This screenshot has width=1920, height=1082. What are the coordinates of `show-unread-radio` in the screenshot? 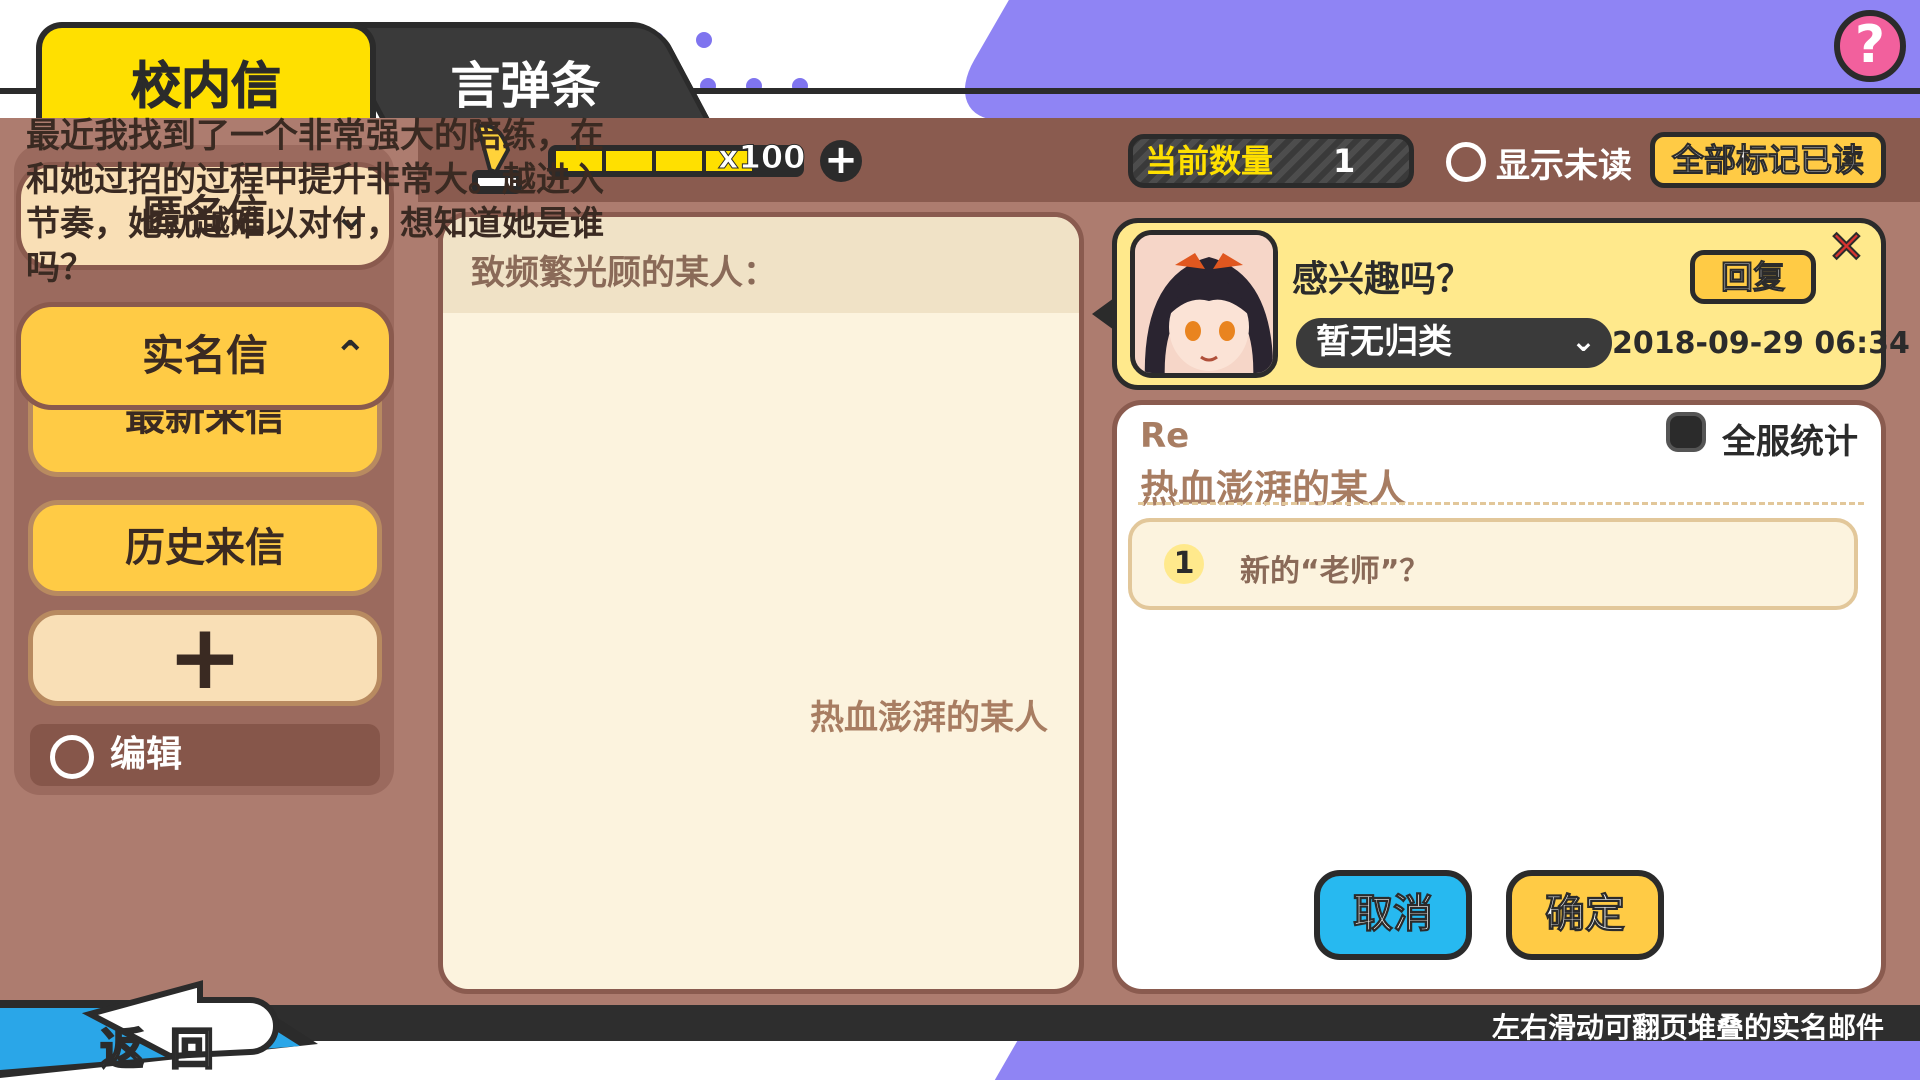 It's located at (1466, 162).